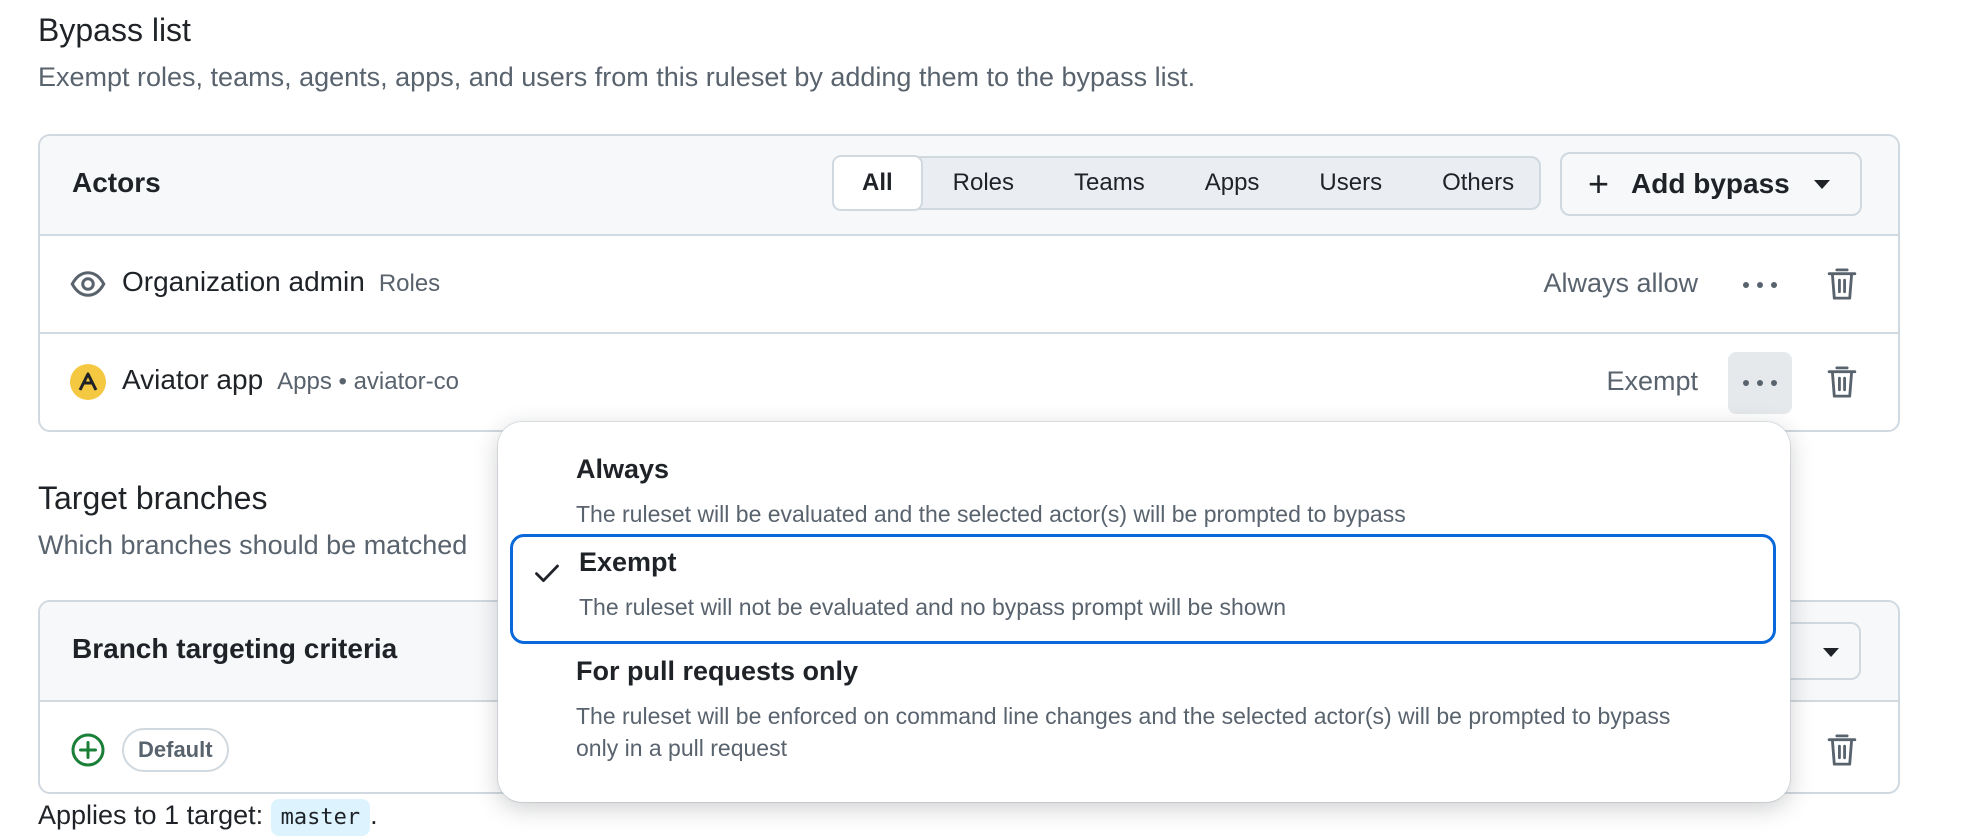  I want to click on default-branch-pill: Default, so click(175, 750).